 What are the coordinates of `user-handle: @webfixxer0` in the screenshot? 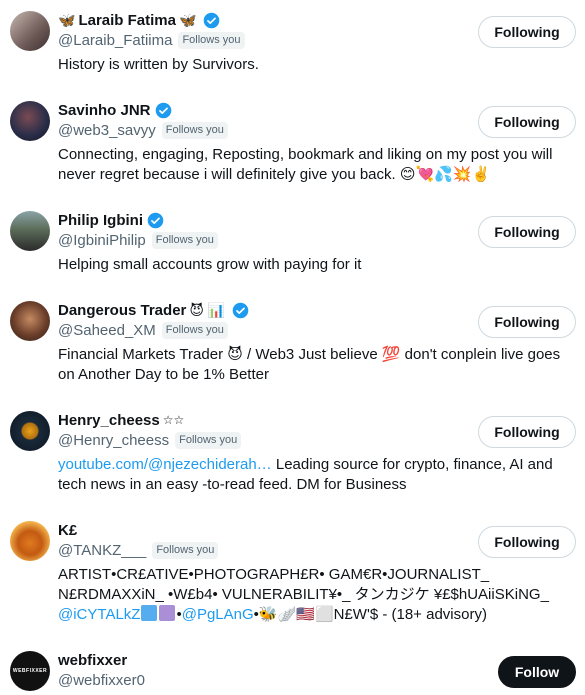 It's located at (101, 680).